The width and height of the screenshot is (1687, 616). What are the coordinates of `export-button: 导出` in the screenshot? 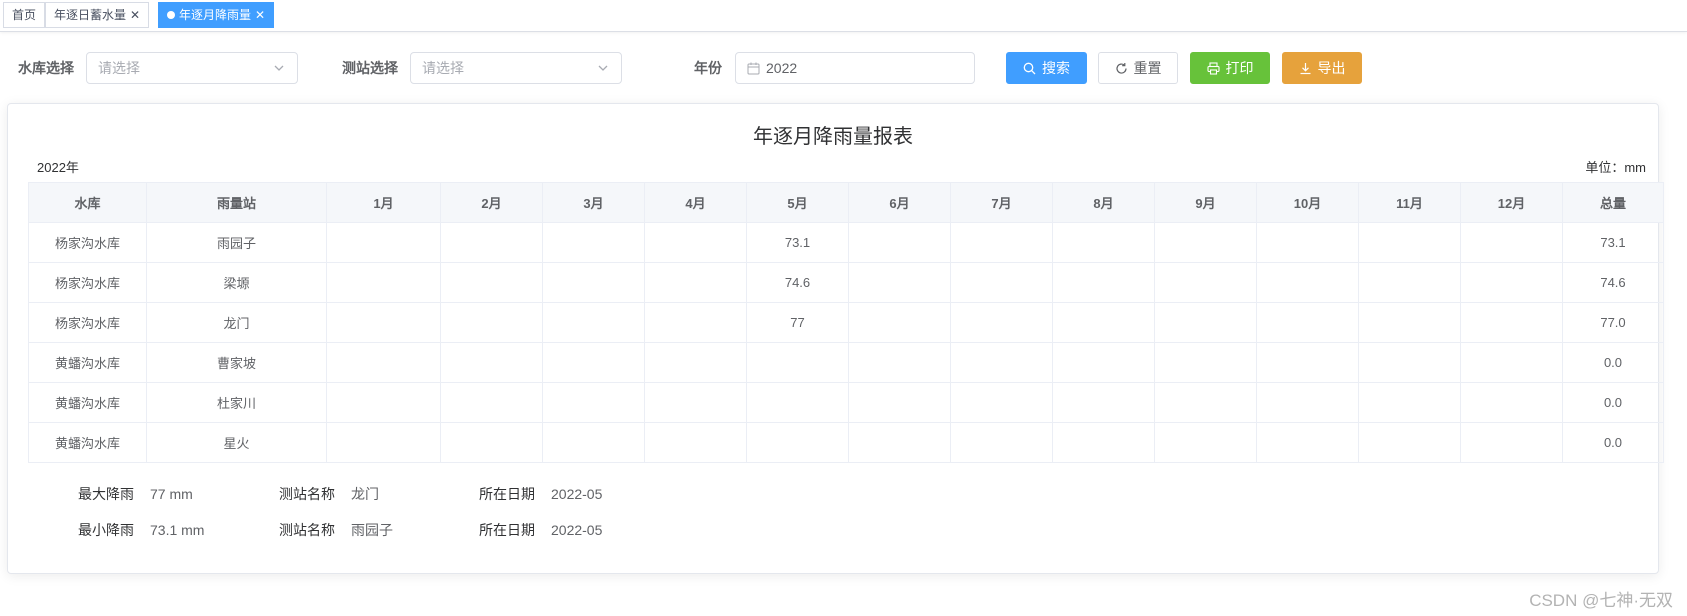 It's located at (1322, 68).